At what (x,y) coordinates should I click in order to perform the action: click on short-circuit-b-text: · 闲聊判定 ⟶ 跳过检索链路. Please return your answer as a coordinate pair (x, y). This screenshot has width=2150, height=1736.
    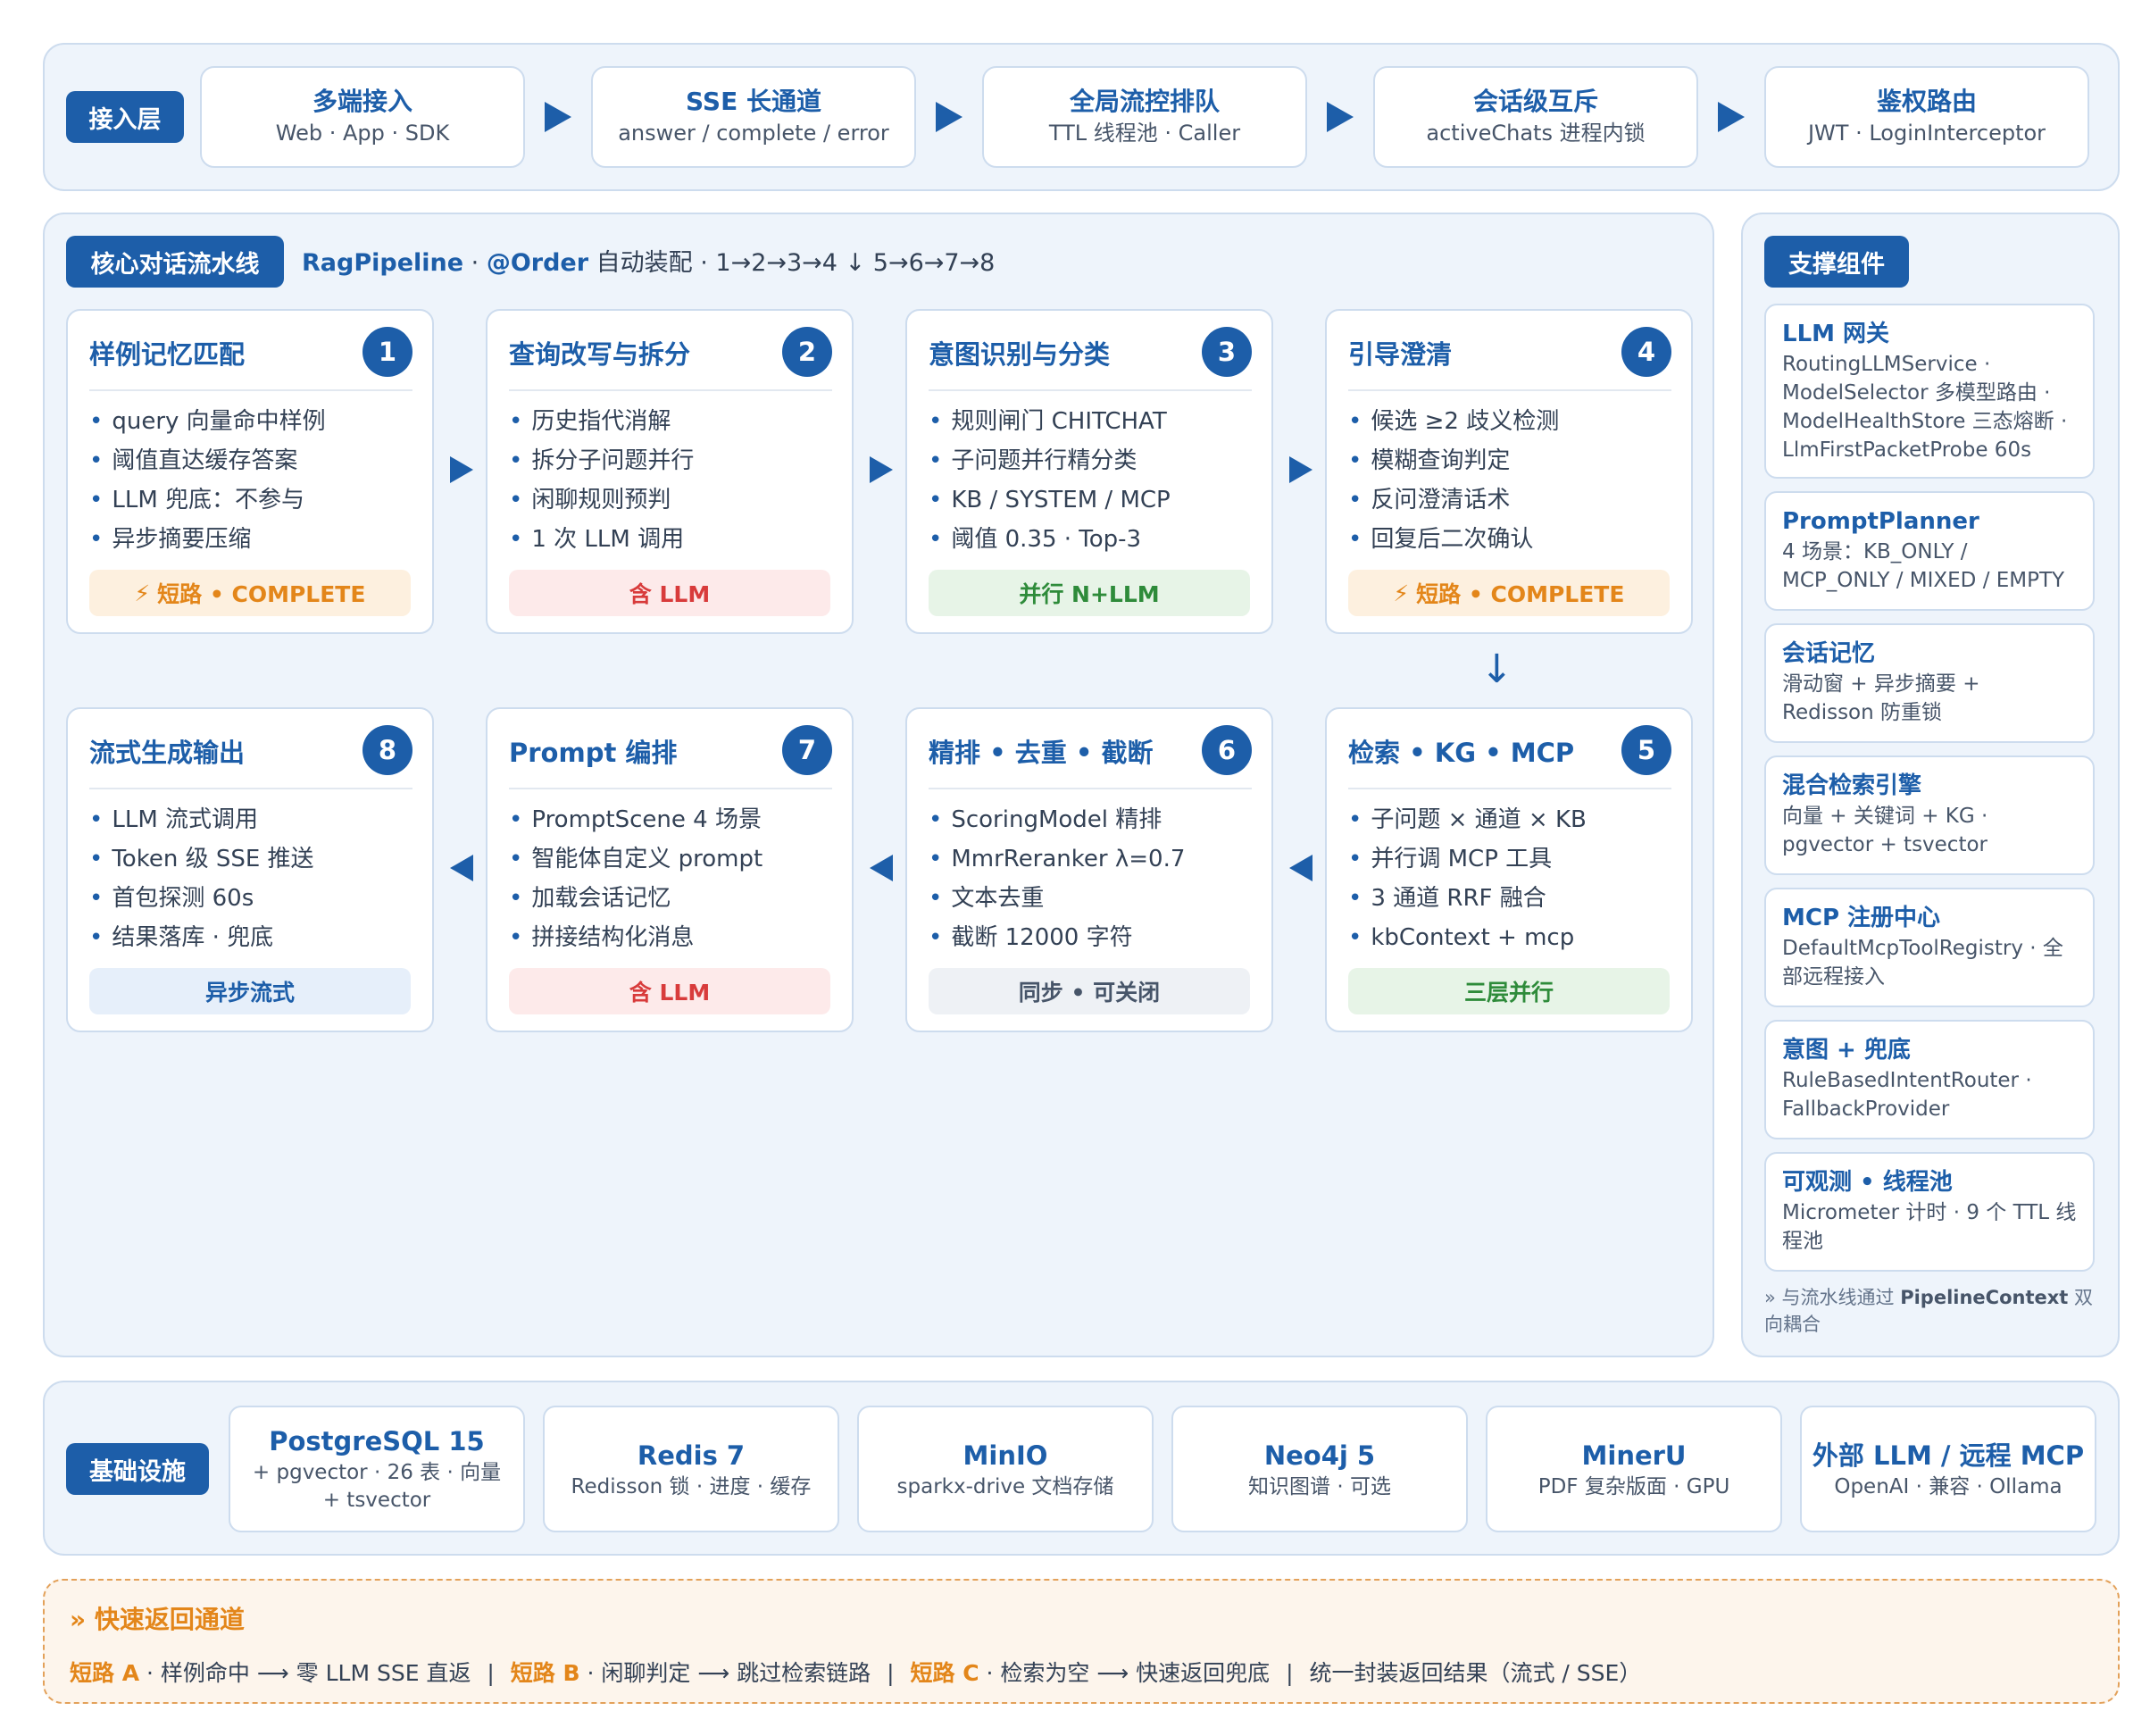
    Looking at the image, I should click on (725, 1673).